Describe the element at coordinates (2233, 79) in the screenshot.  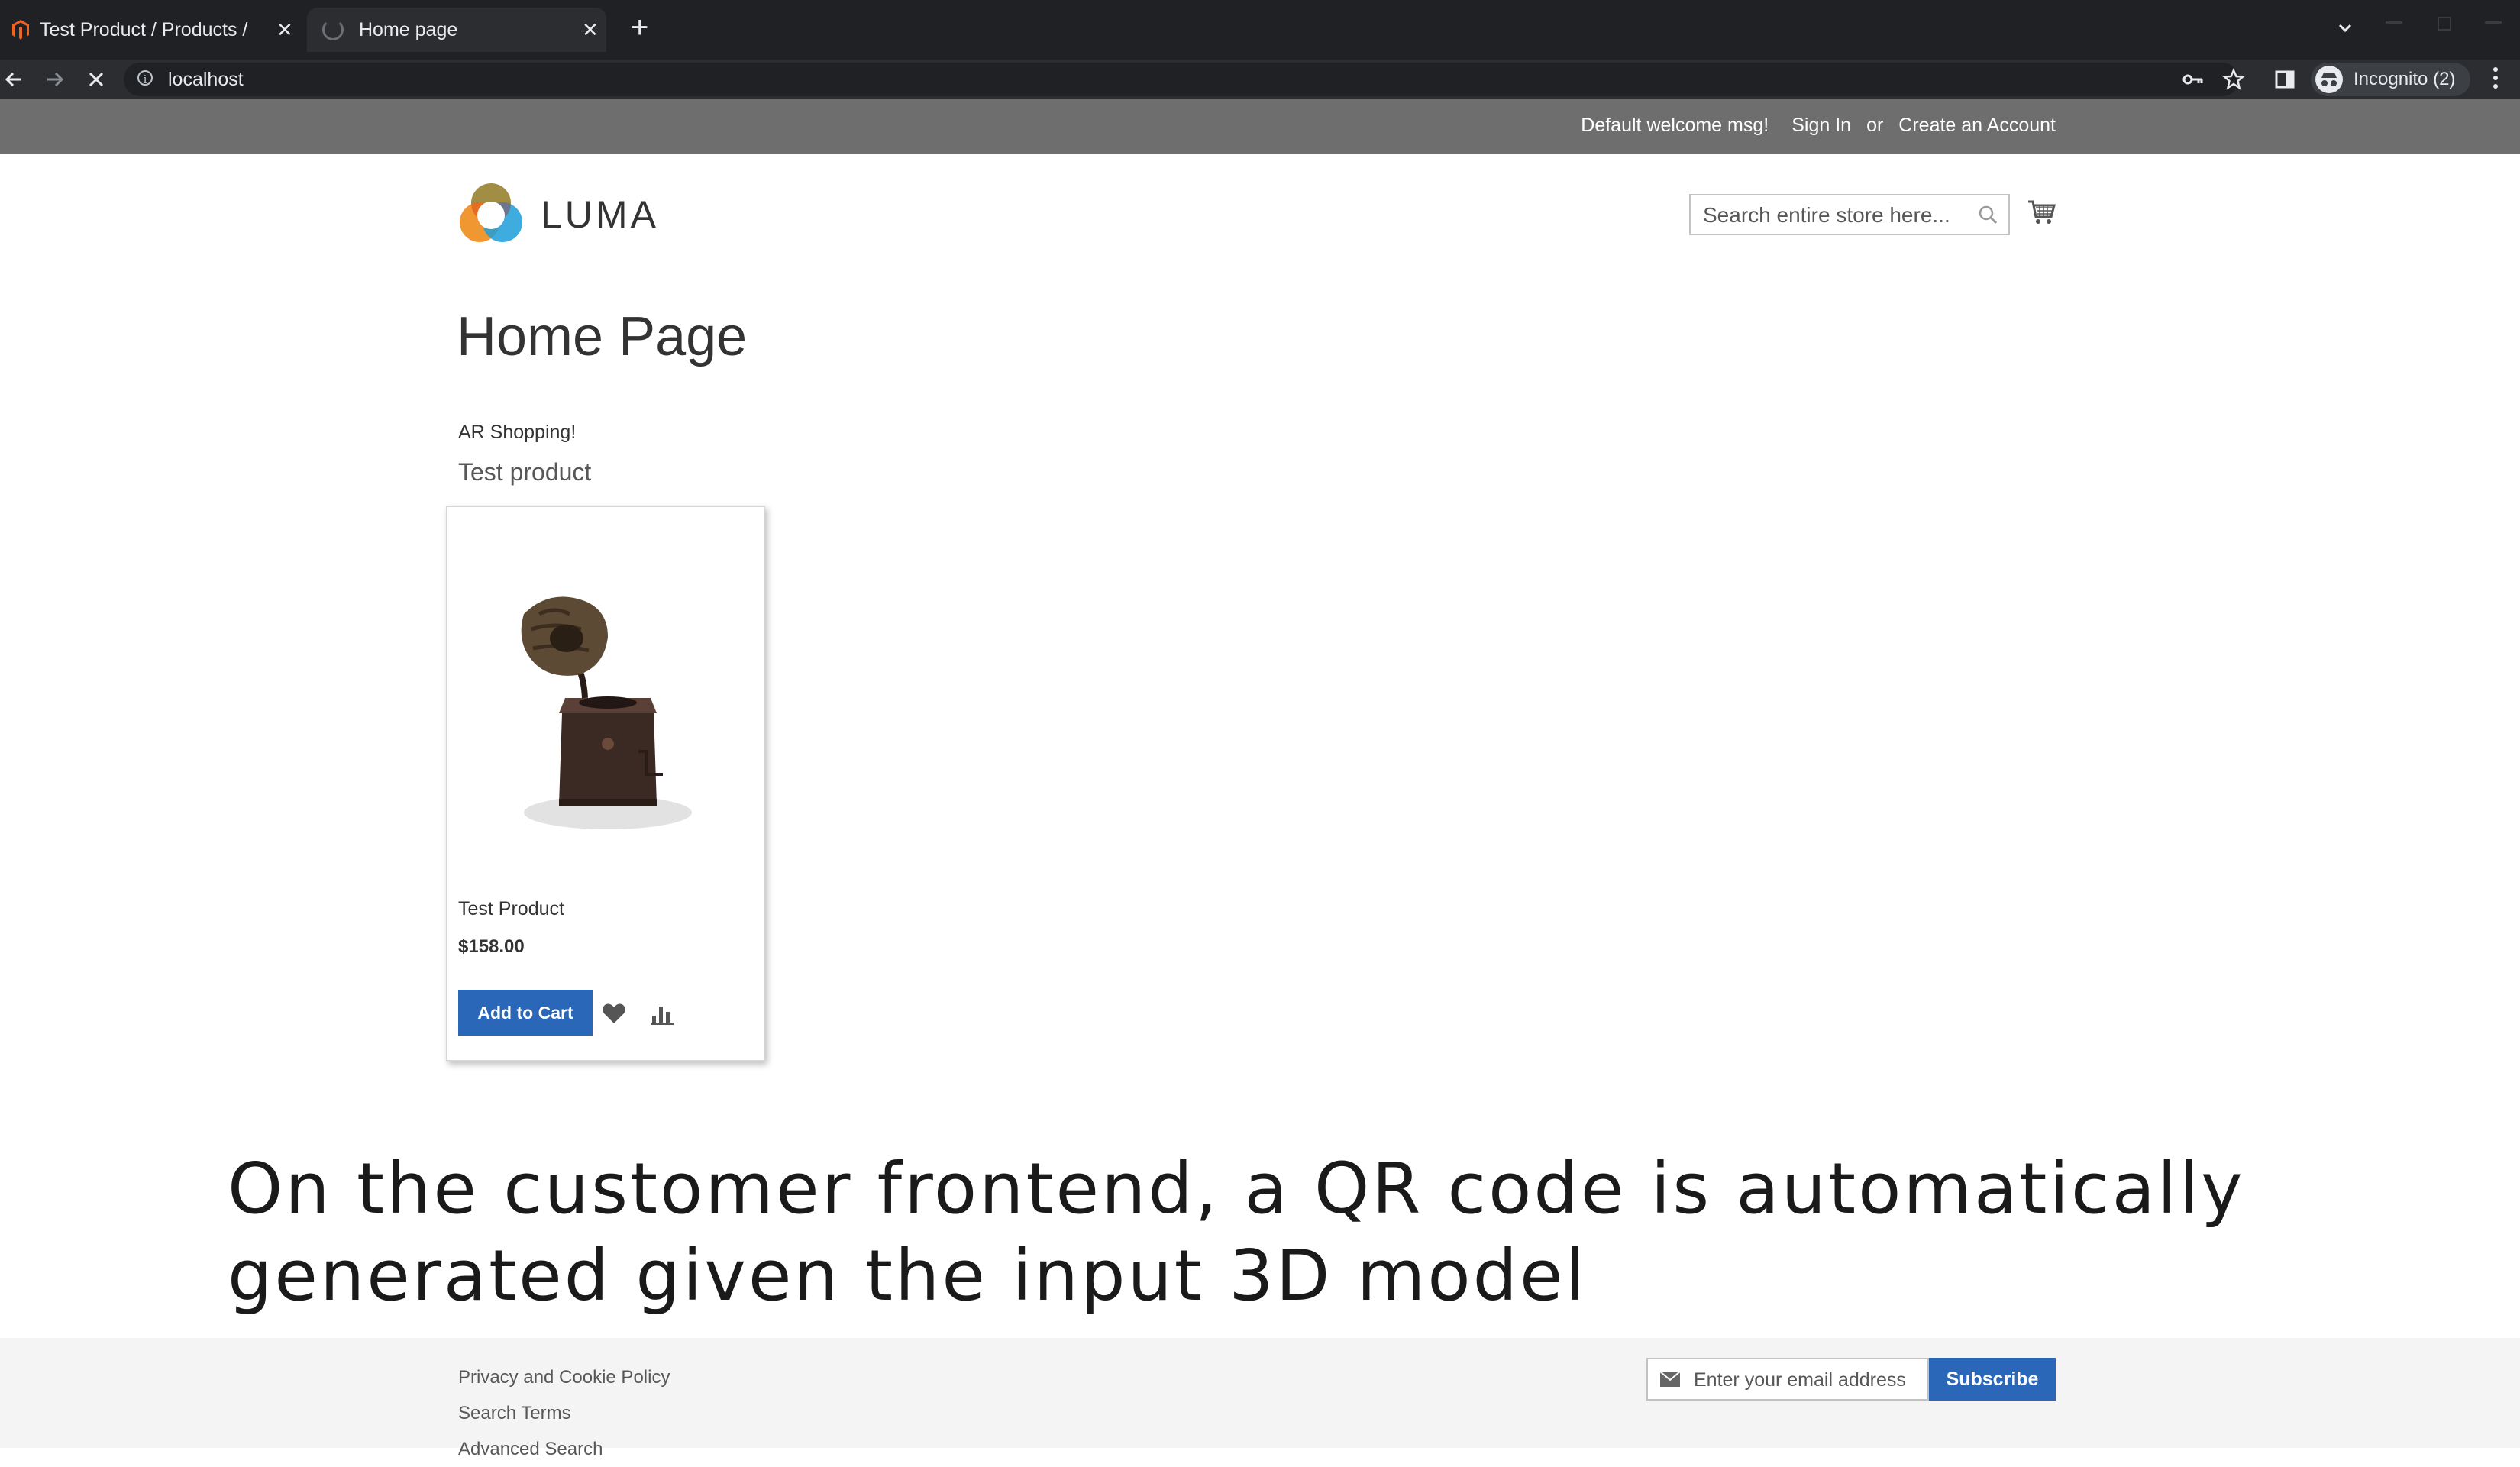
I see `bookmark-star-icon` at that location.